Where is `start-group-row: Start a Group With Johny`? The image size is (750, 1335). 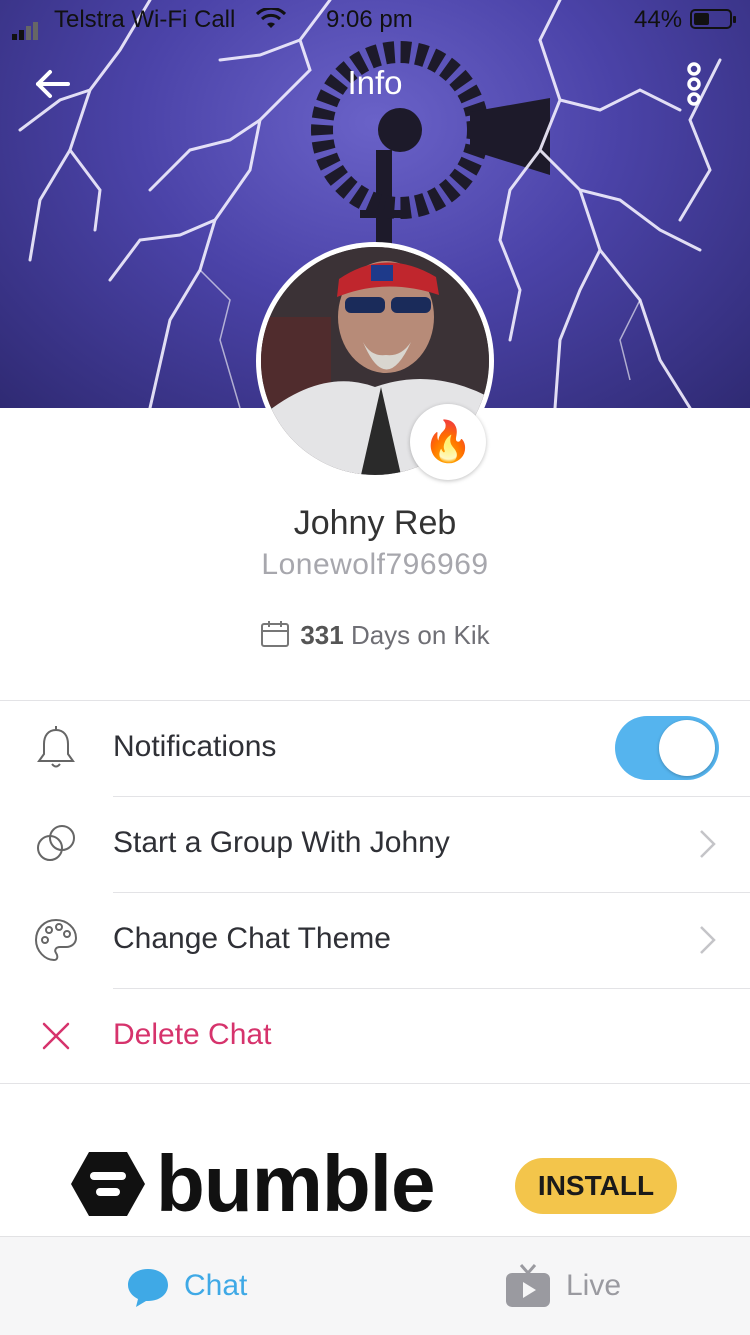 start-group-row: Start a Group With Johny is located at coordinates (375, 844).